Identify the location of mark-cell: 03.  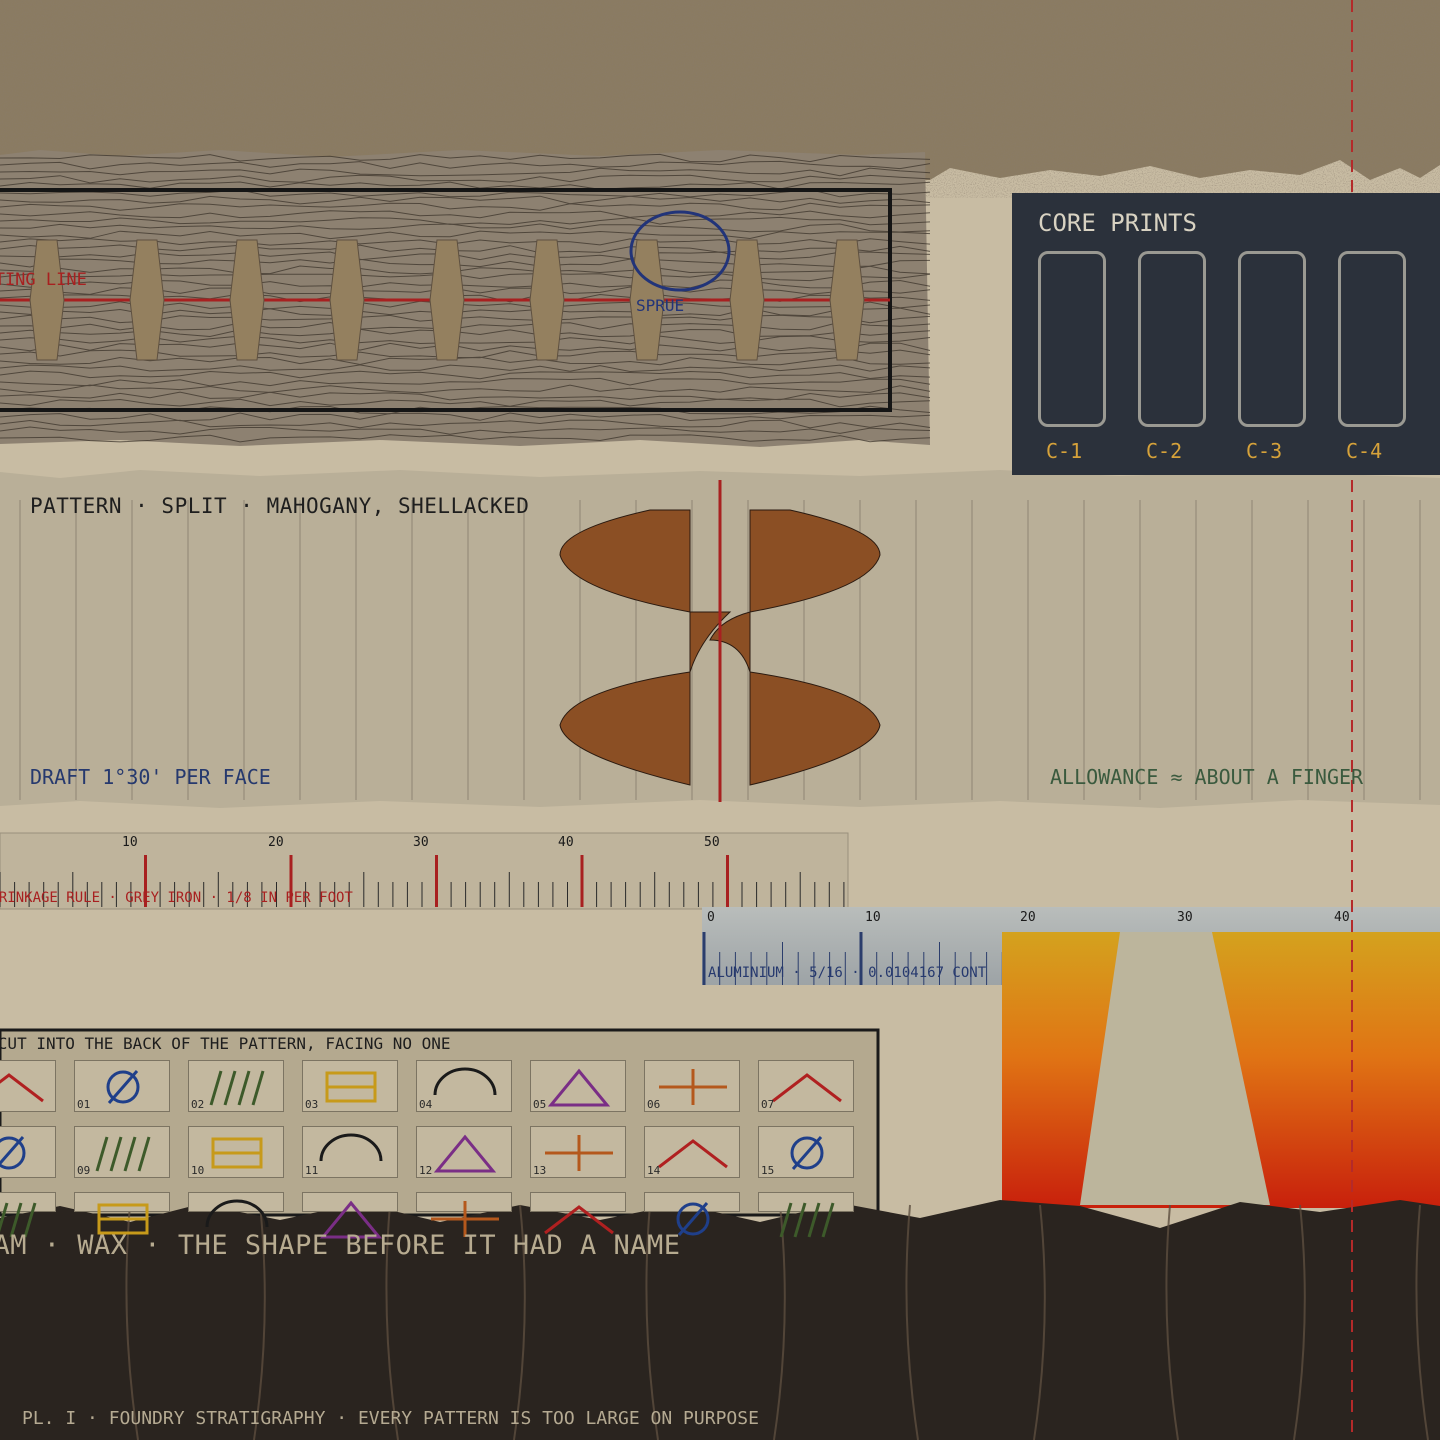
(350, 1086).